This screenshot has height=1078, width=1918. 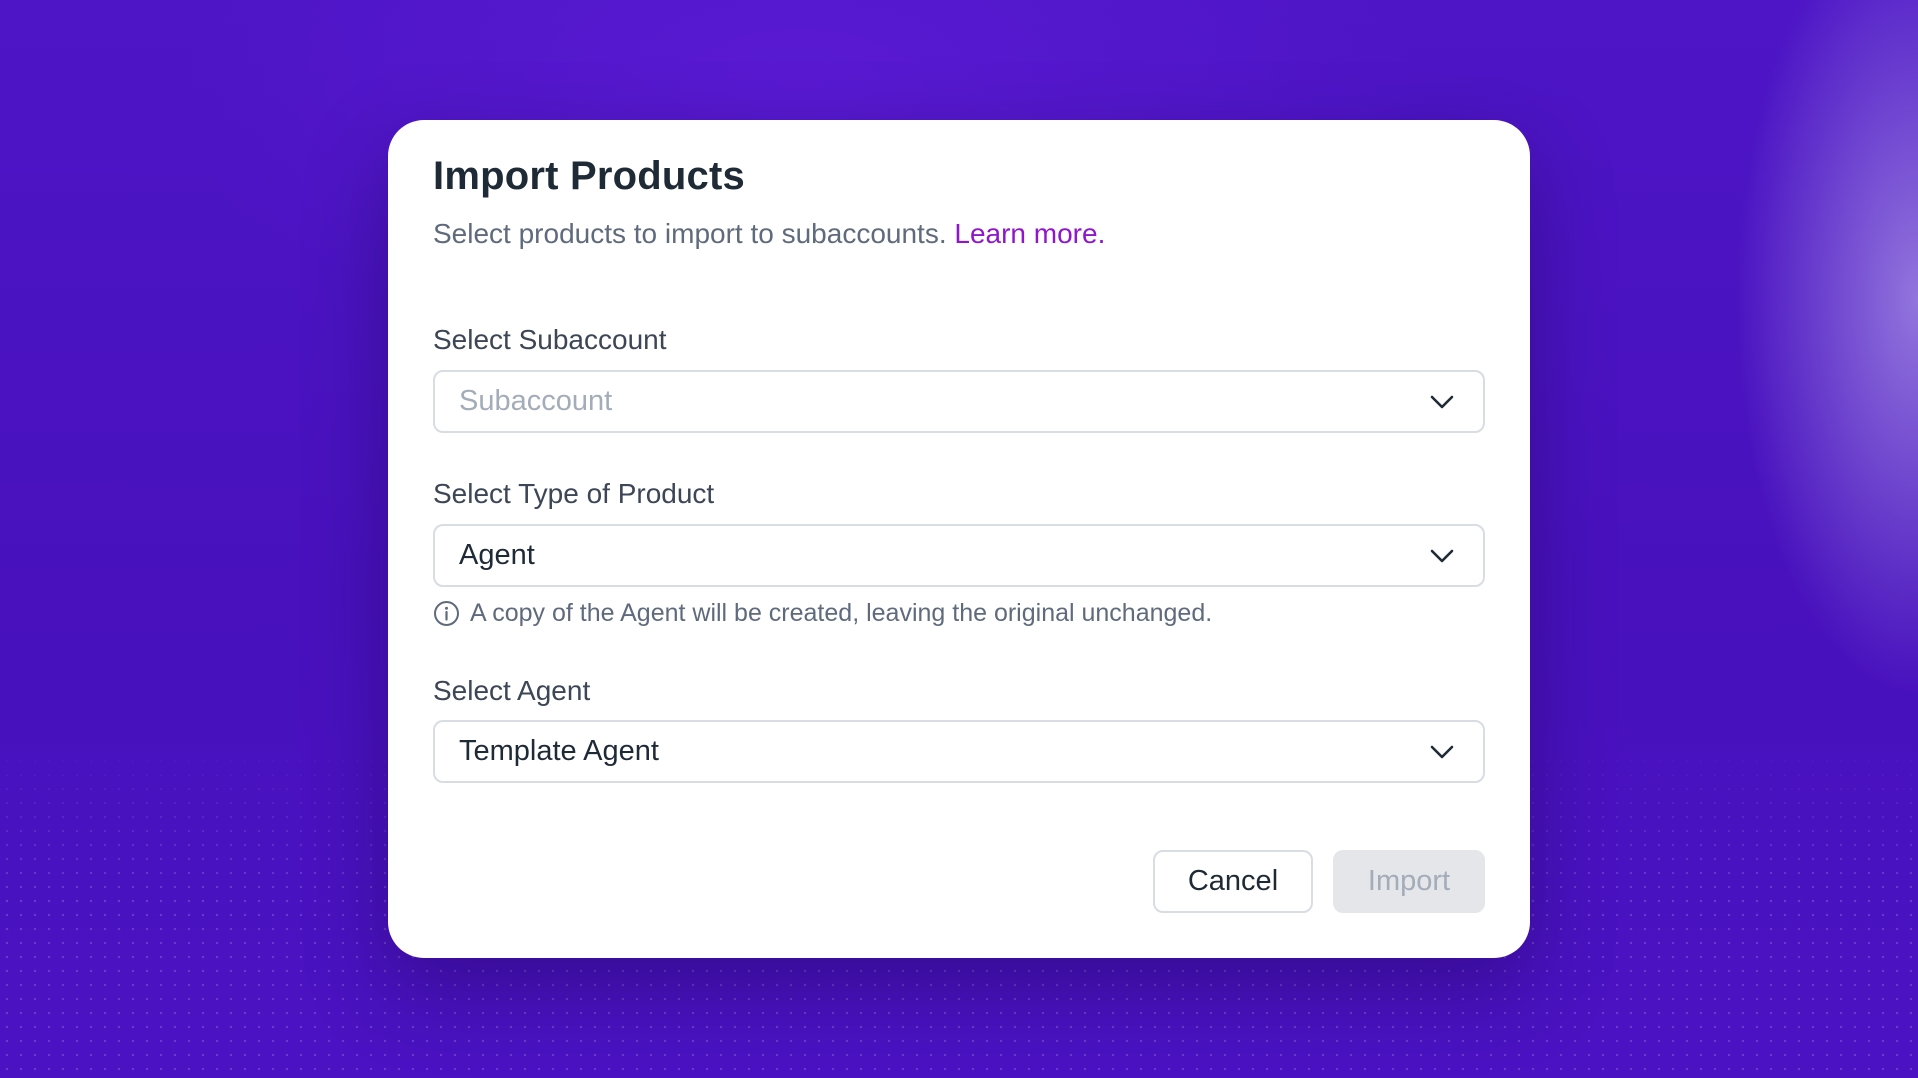 I want to click on cancel-button: Cancel, so click(x=1233, y=881).